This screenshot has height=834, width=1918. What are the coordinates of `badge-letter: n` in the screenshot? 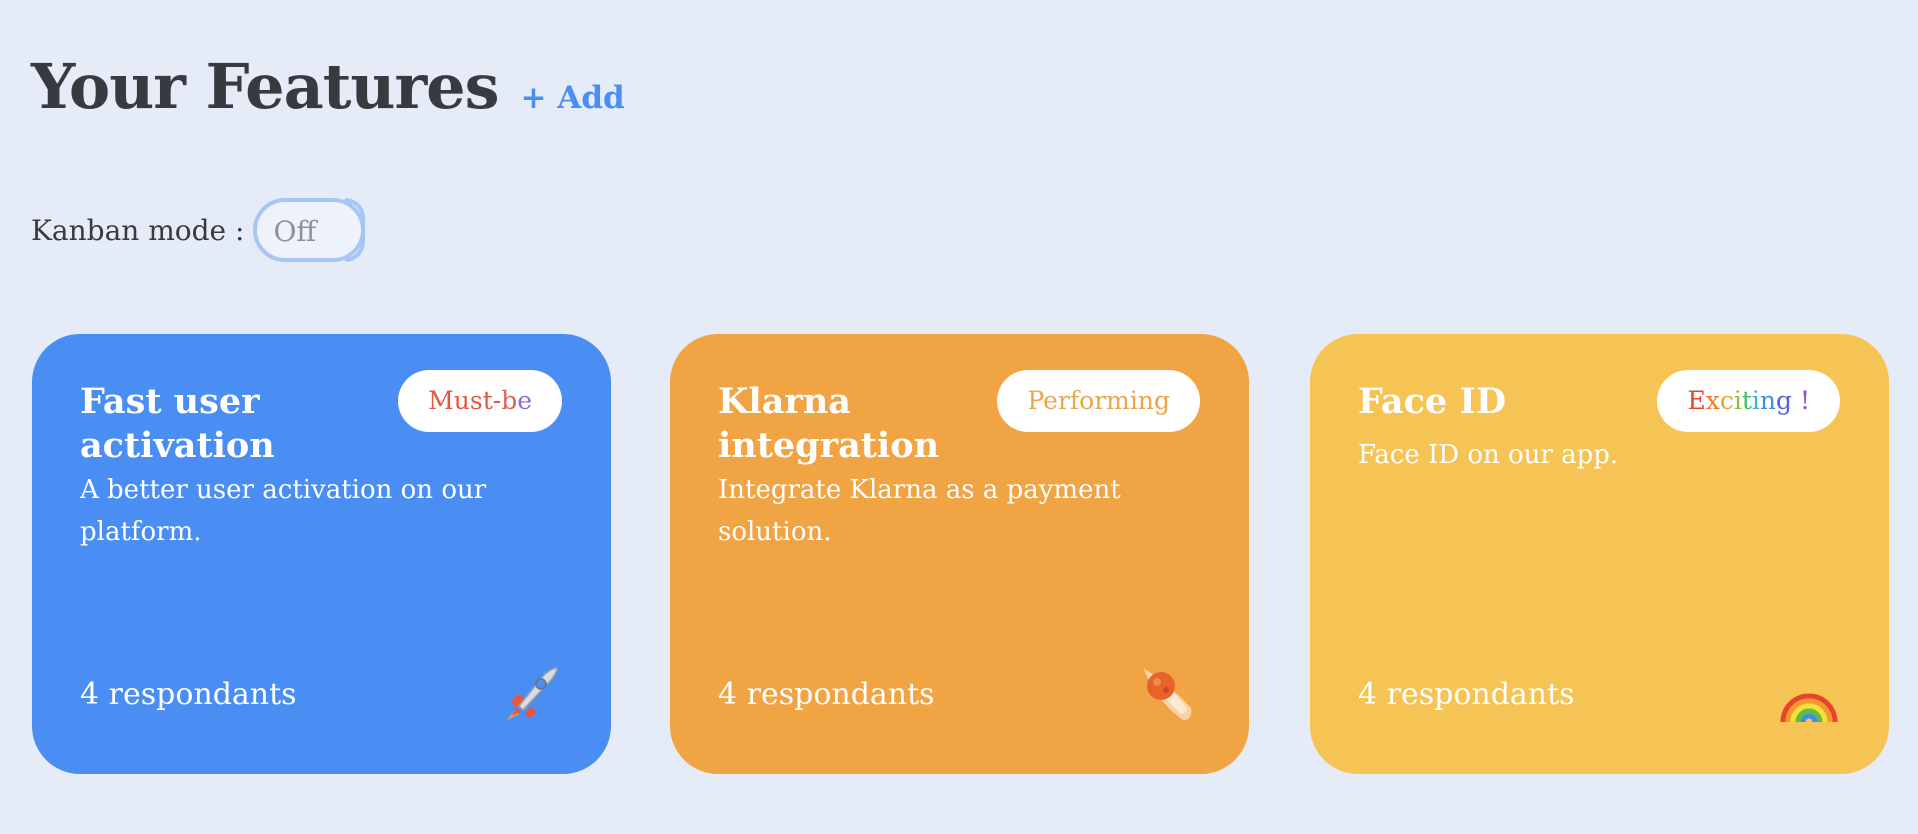 It's located at (1767, 400).